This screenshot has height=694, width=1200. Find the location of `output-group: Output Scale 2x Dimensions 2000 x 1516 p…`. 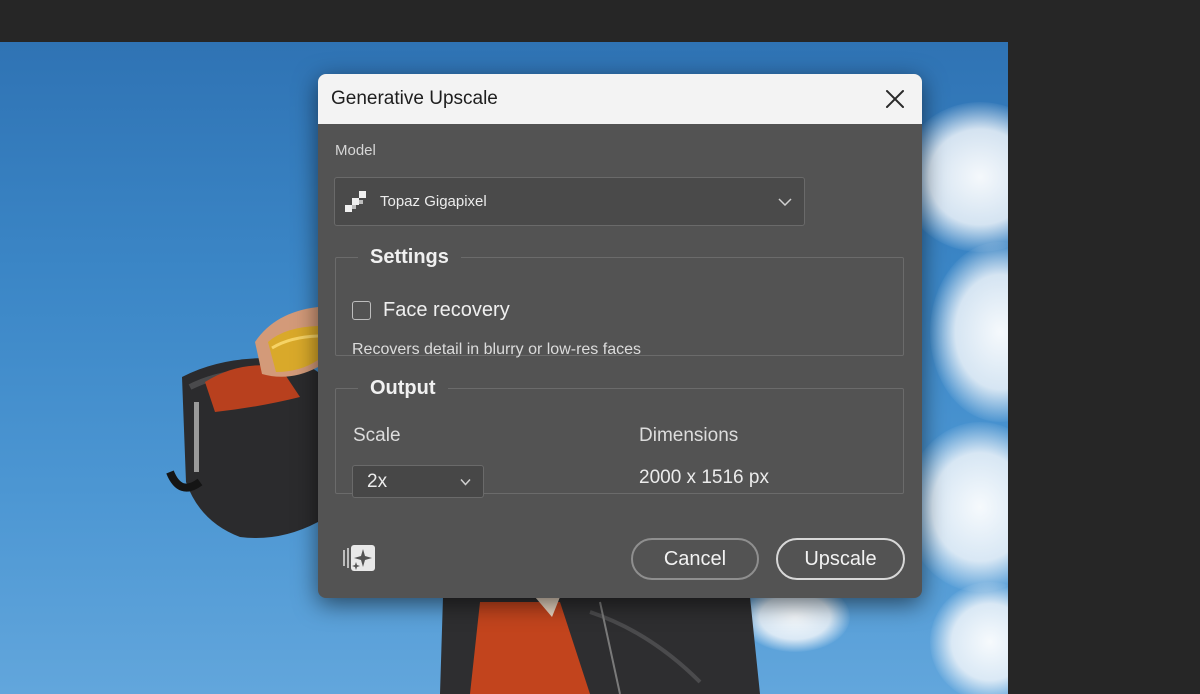

output-group: Output Scale 2x Dimensions 2000 x 1516 p… is located at coordinates (619, 437).